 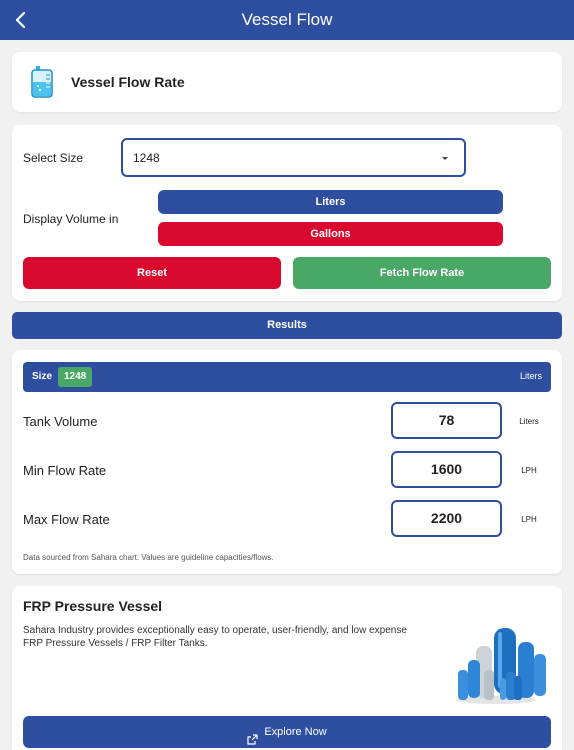 What do you see at coordinates (66, 519) in the screenshot?
I see `max-flow-rate-label: Max Flow Rate` at bounding box center [66, 519].